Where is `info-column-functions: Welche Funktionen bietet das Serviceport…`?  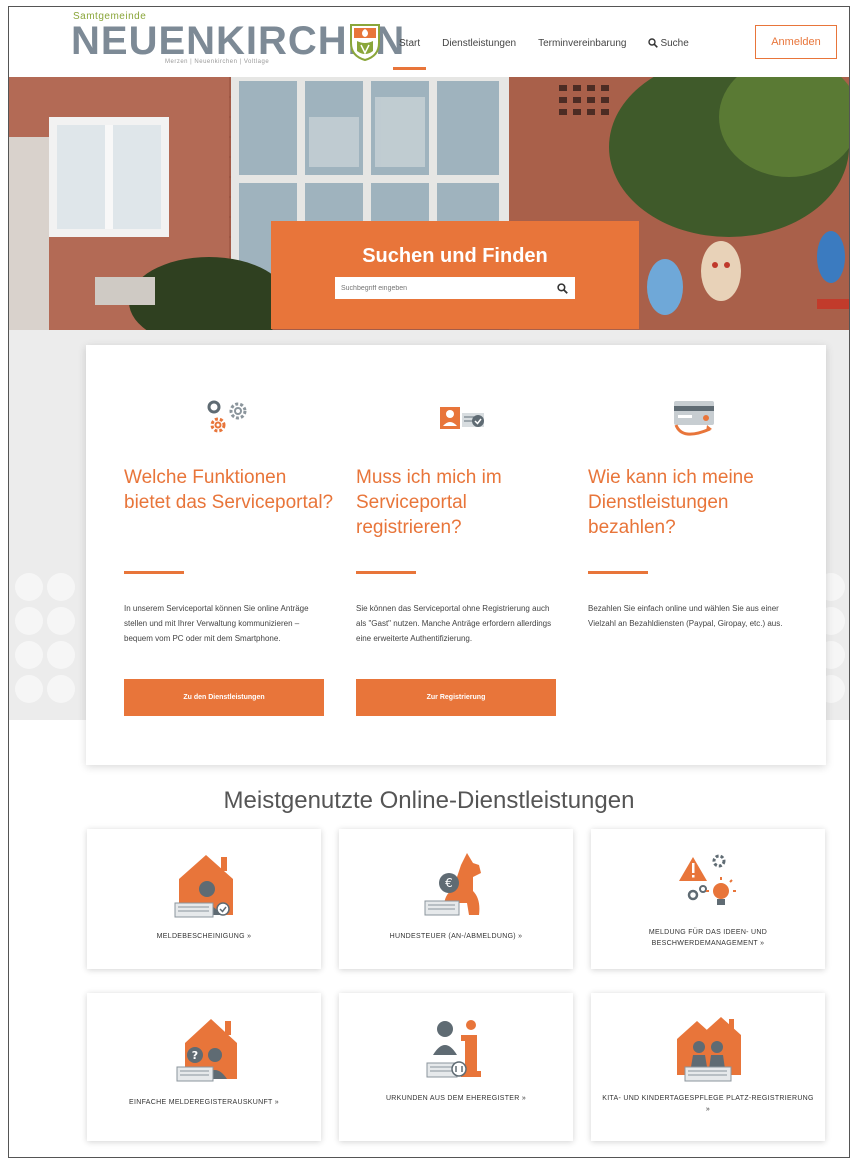 info-column-functions: Welche Funktionen bietet das Serviceport… is located at coordinates (229, 555).